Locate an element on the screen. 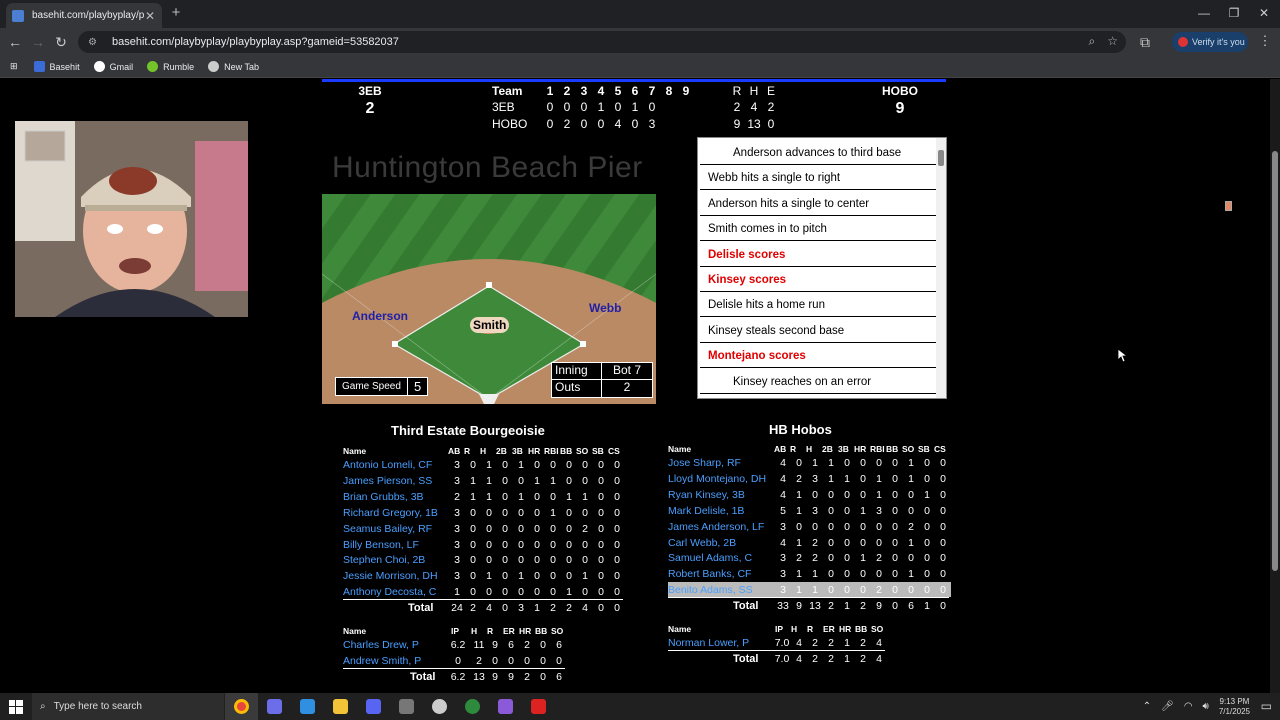 The width and height of the screenshot is (1280, 720). back-icon: ← is located at coordinates (15, 42).